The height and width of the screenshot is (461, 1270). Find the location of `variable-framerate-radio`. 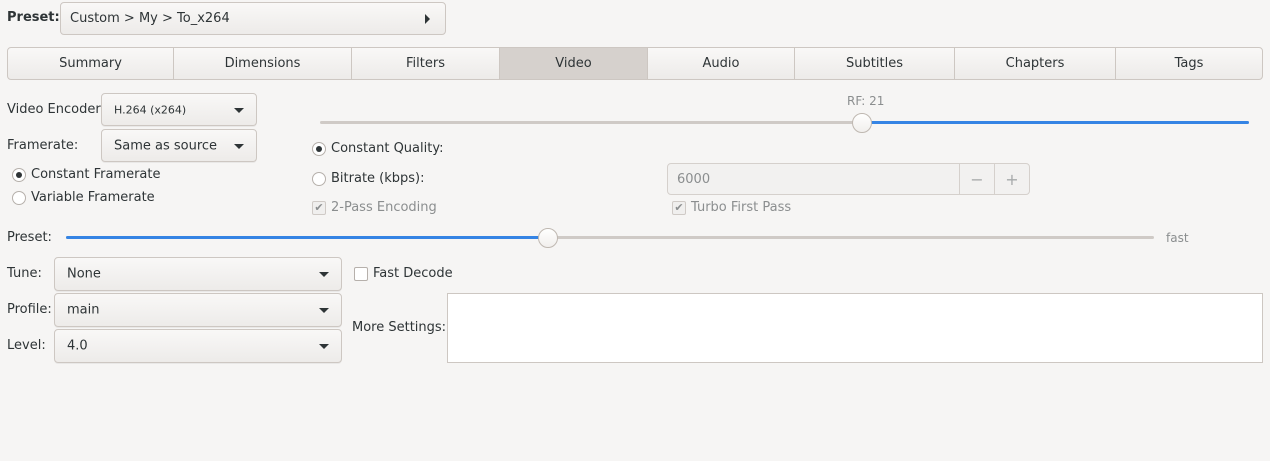

variable-framerate-radio is located at coordinates (19, 198).